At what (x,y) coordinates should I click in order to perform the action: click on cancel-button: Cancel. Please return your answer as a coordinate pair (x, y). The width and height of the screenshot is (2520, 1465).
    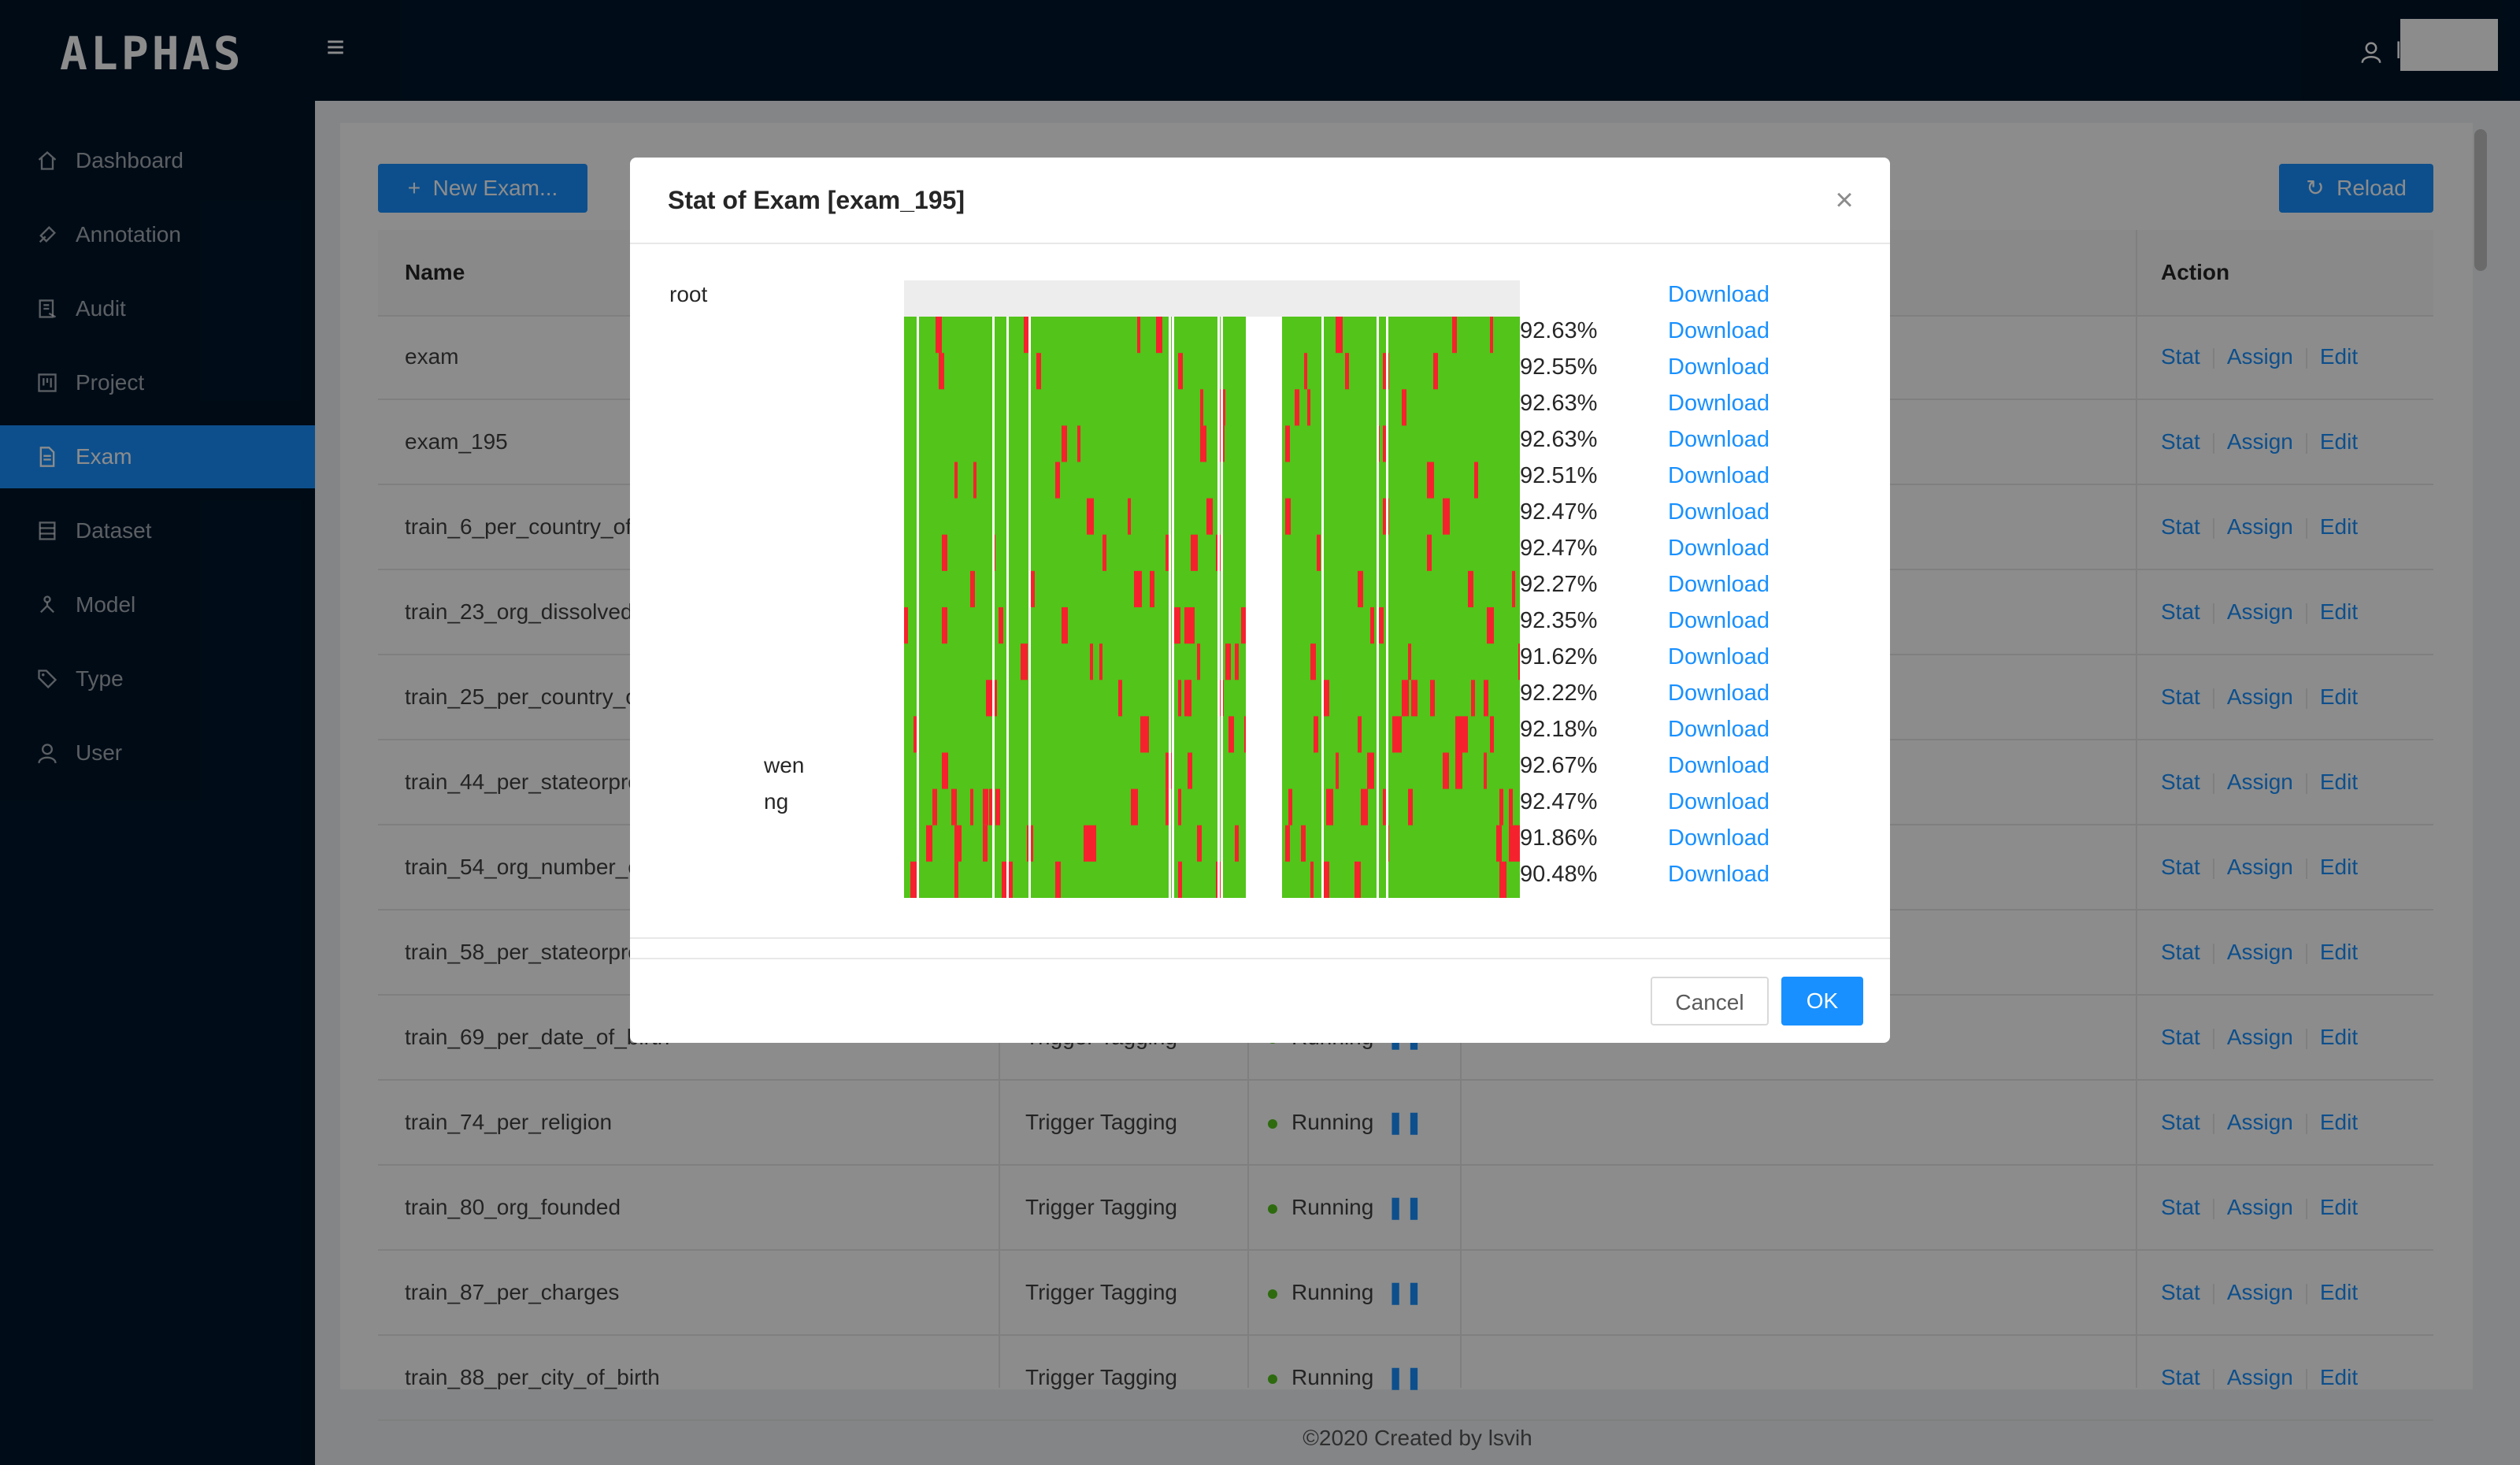
    Looking at the image, I should click on (1710, 1001).